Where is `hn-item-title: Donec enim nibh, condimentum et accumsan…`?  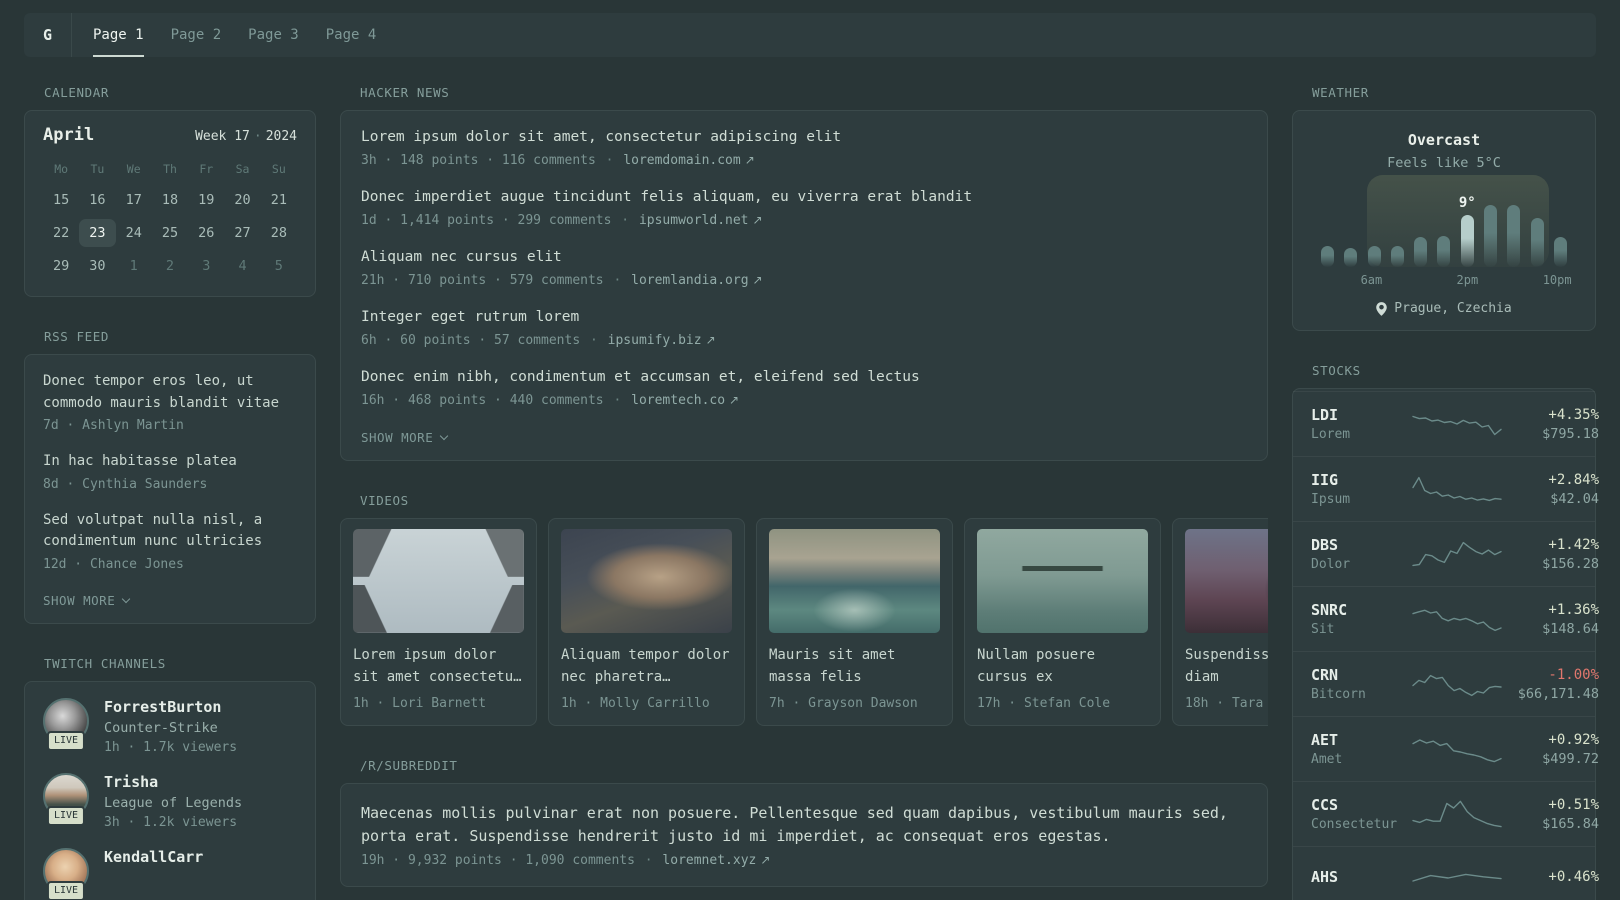 hn-item-title: Donec enim nibh, condimentum et accumsan… is located at coordinates (804, 377).